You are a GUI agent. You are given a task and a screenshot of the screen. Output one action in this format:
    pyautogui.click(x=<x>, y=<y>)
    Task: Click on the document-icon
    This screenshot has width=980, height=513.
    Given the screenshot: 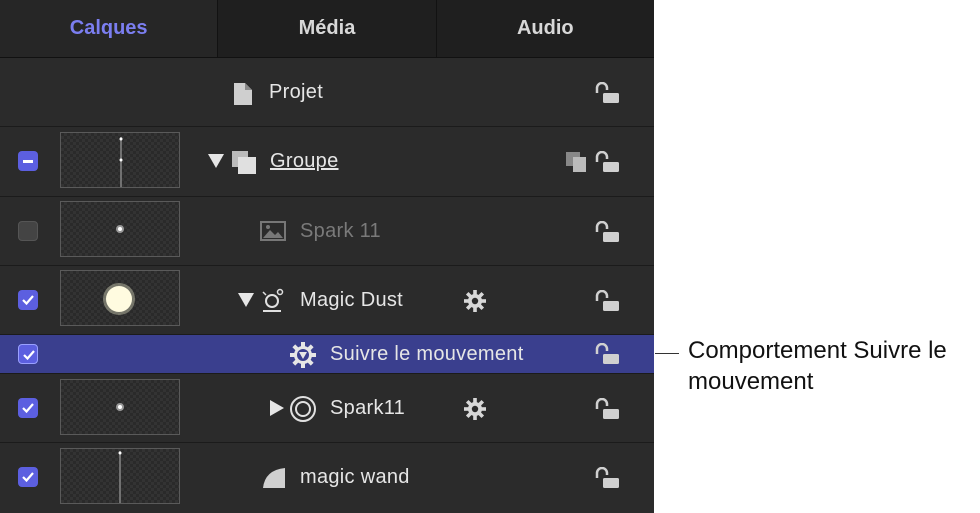 What is the action you would take?
    pyautogui.click(x=243, y=94)
    